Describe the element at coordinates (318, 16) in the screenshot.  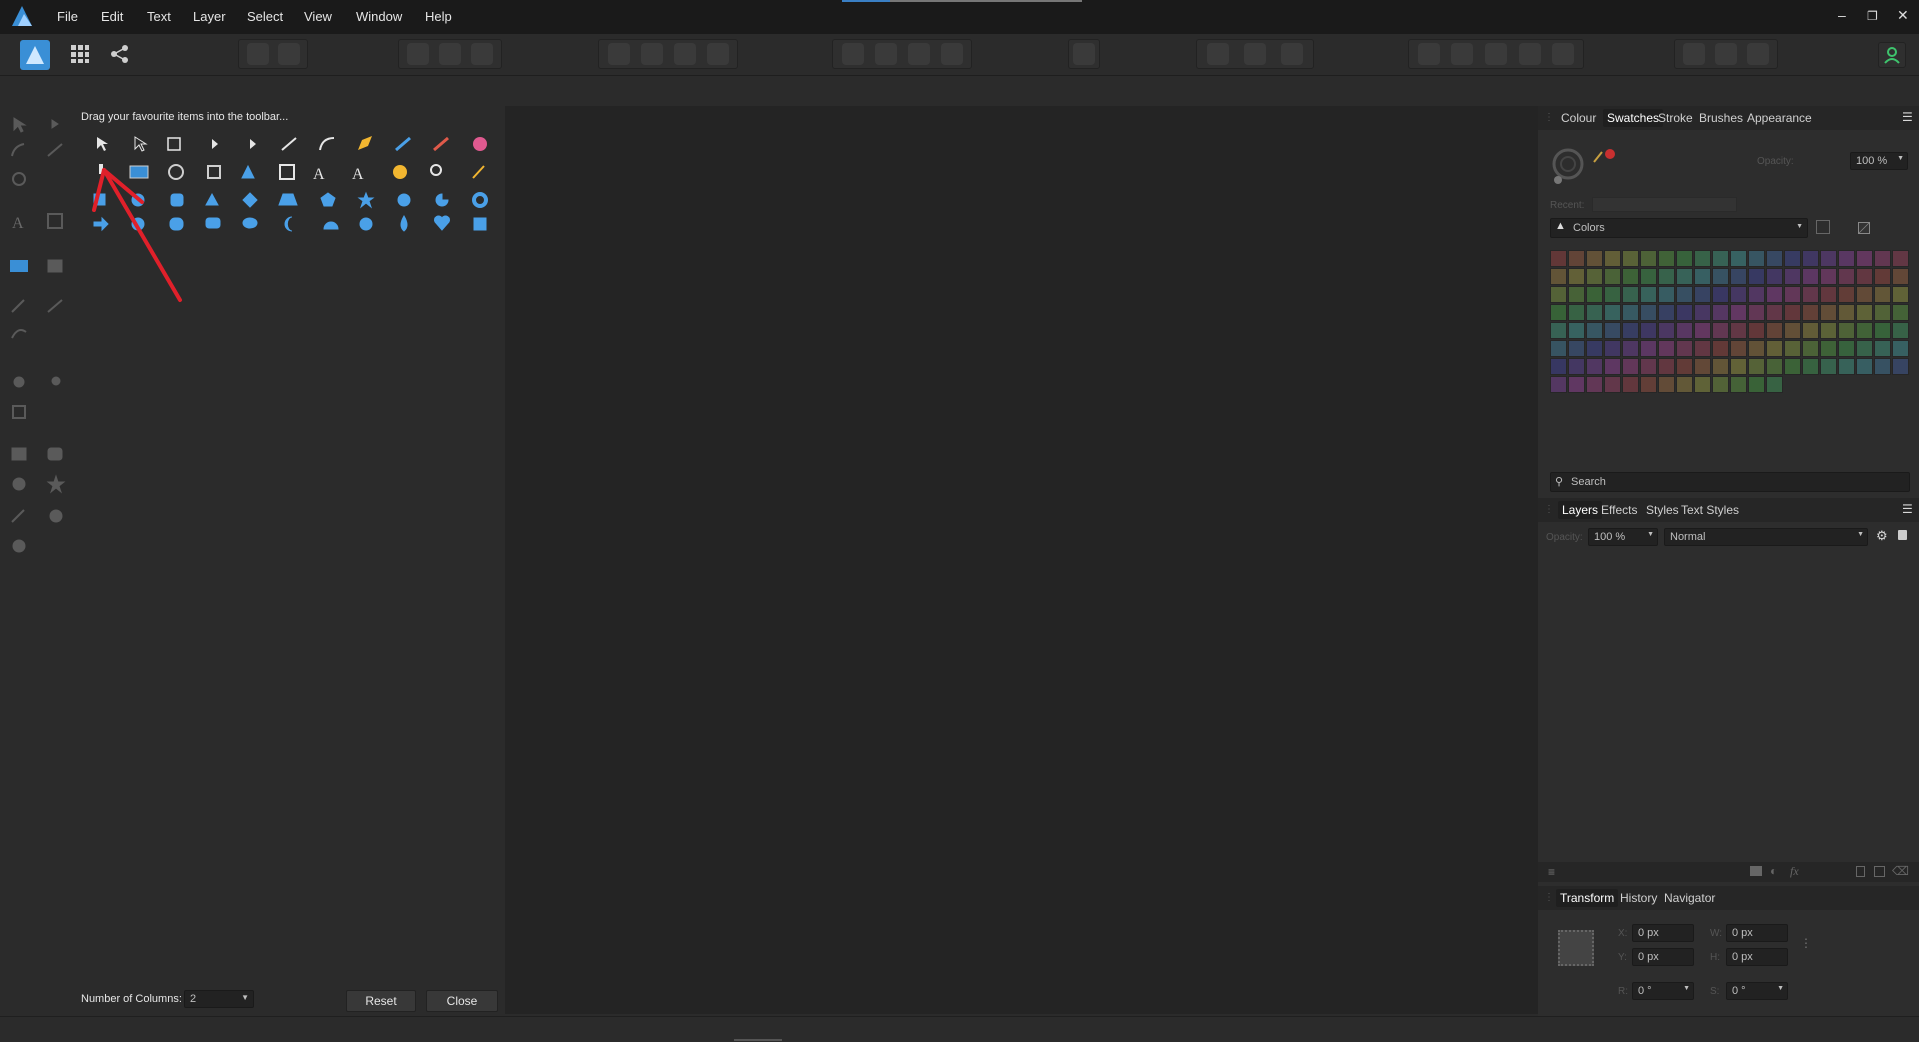
I see `menu-view: View` at that location.